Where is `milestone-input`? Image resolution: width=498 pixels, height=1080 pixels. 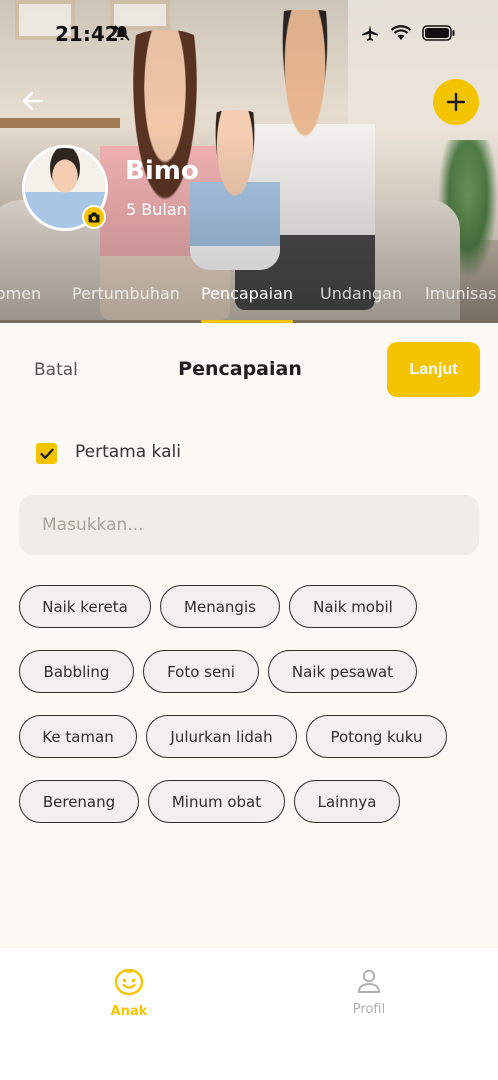
milestone-input is located at coordinates (249, 525).